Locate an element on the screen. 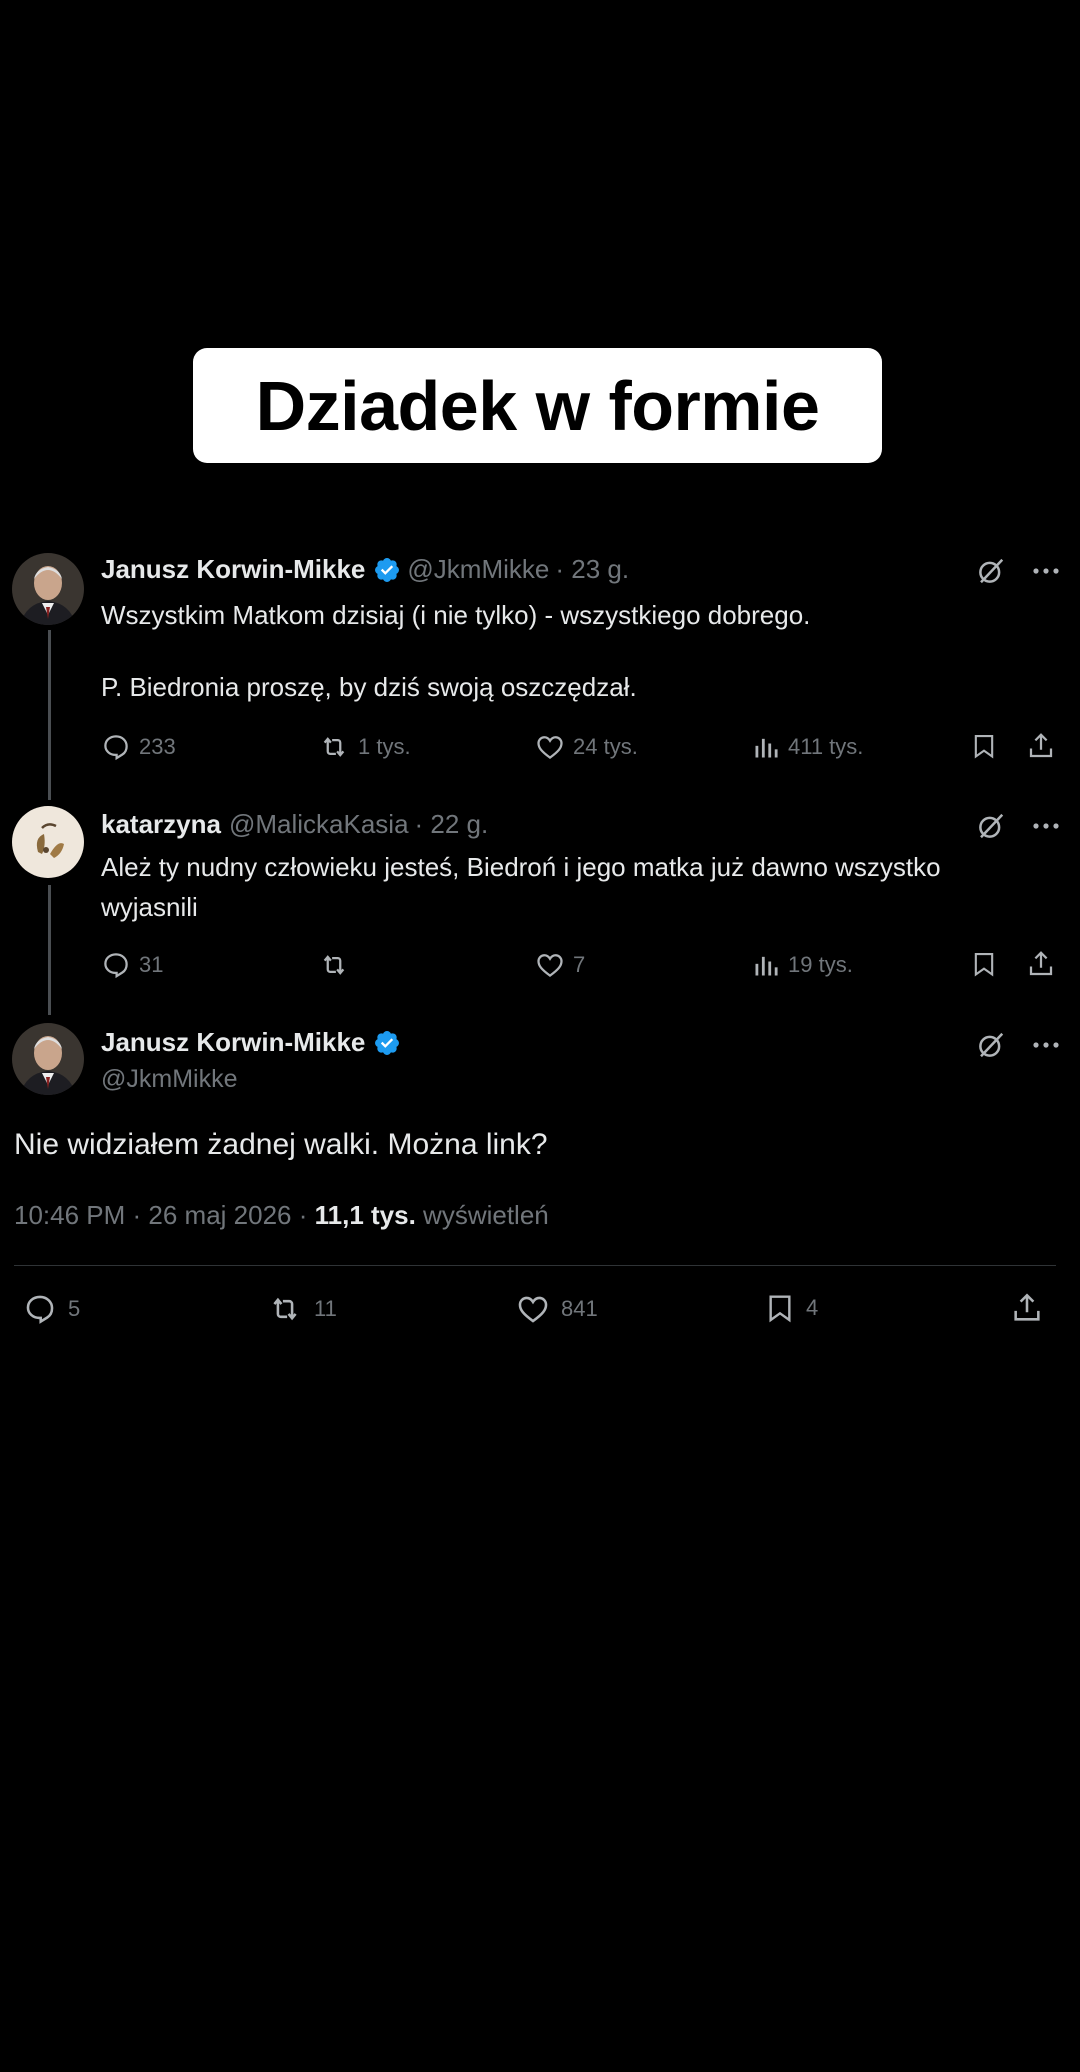 The width and height of the screenshot is (1080, 2072). author-name: katarzyna is located at coordinates (161, 824).